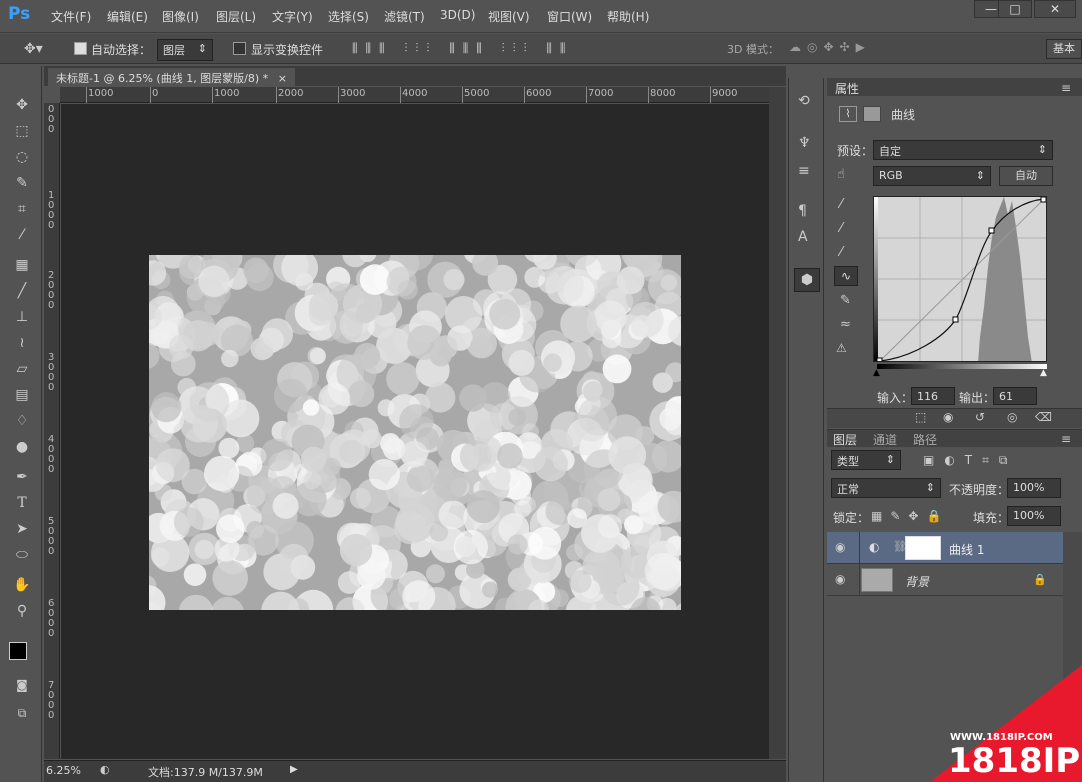 The height and width of the screenshot is (782, 1082). Describe the element at coordinates (963, 150) in the screenshot. I see `preset-dropdown: 自定 ⇕` at that location.